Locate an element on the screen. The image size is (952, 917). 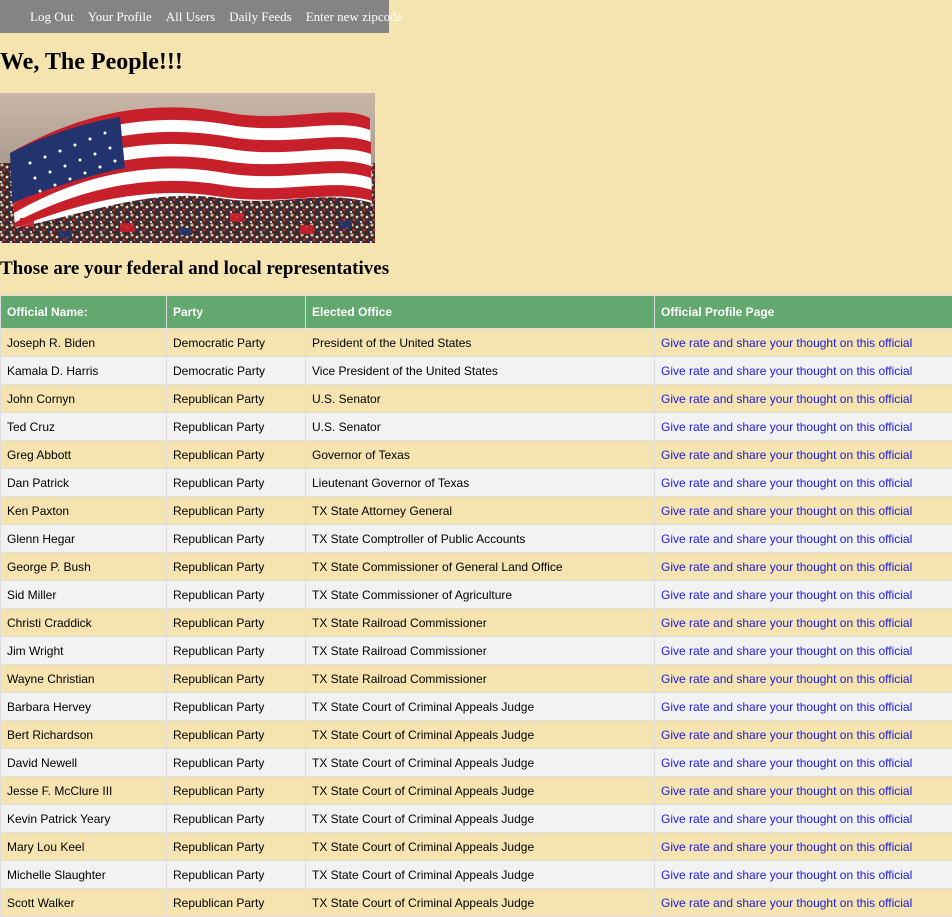
official-name-cell: Ted Cruz is located at coordinates (84, 427).